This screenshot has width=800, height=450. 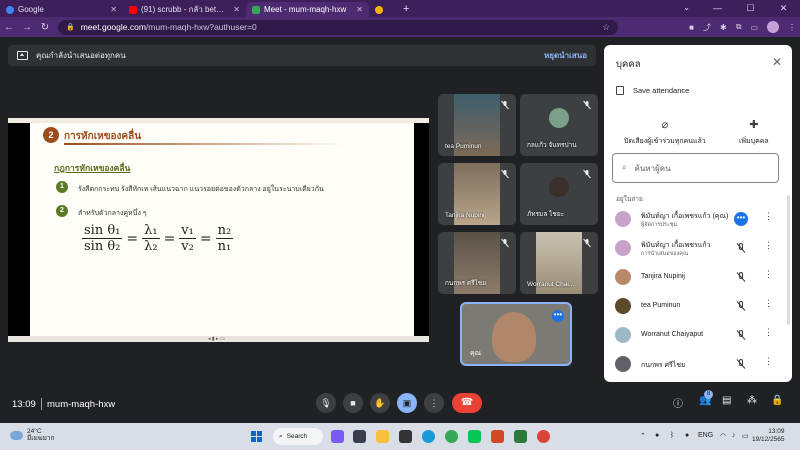 I want to click on more-options-button: ⋮, so click(x=434, y=403).